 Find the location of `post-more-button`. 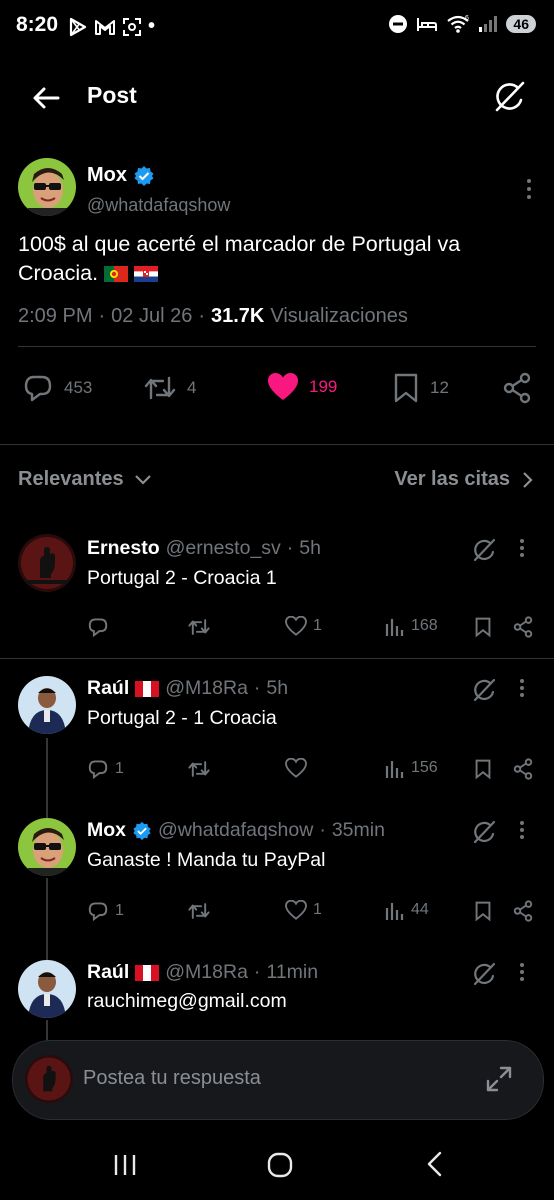

post-more-button is located at coordinates (529, 189).